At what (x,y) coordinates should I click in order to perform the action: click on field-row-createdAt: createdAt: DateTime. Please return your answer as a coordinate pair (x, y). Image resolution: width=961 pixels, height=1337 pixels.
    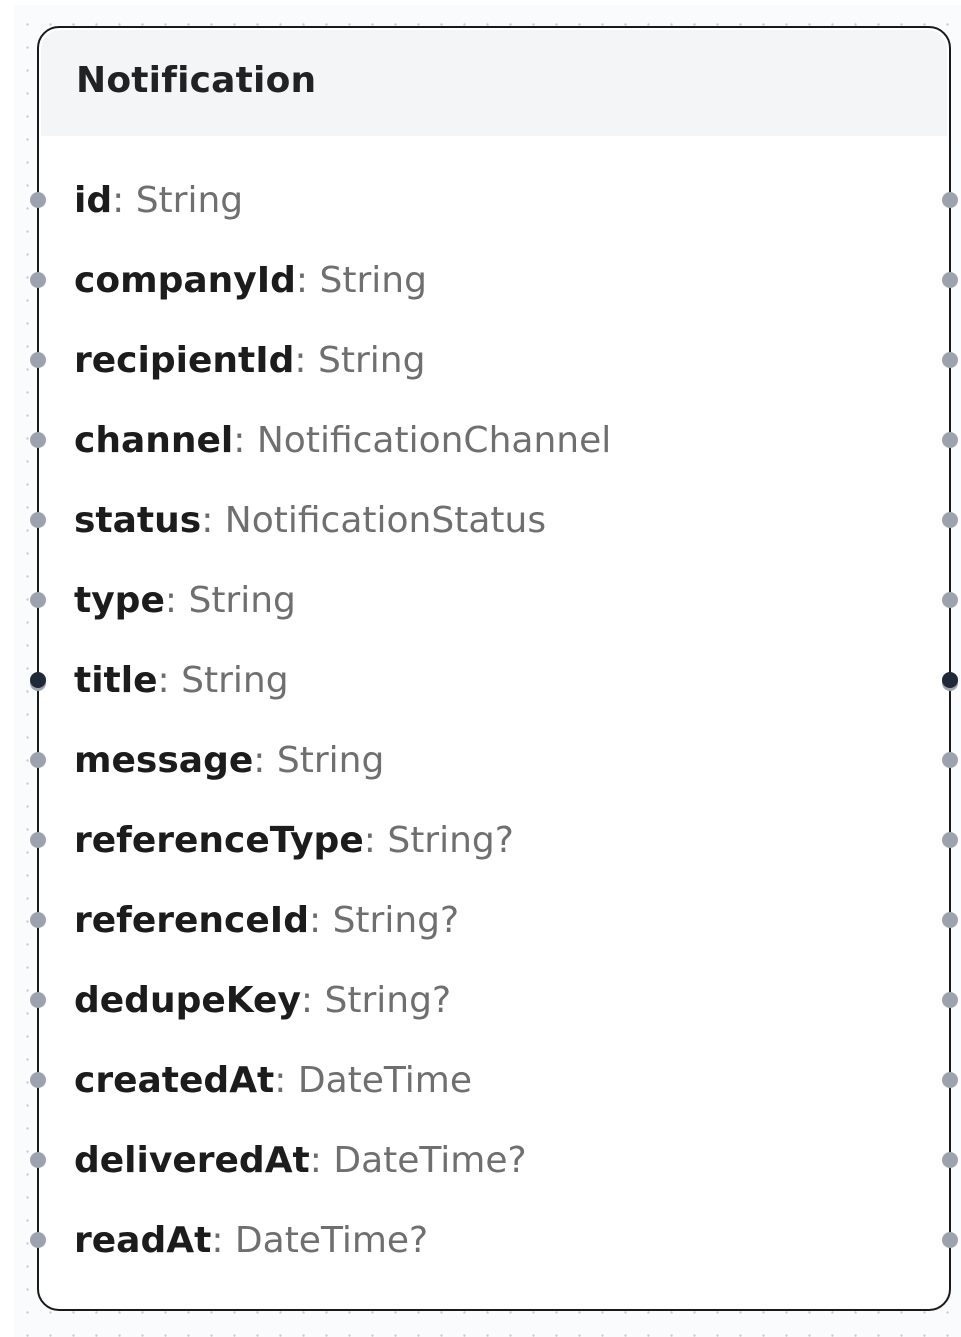
    Looking at the image, I should click on (494, 1081).